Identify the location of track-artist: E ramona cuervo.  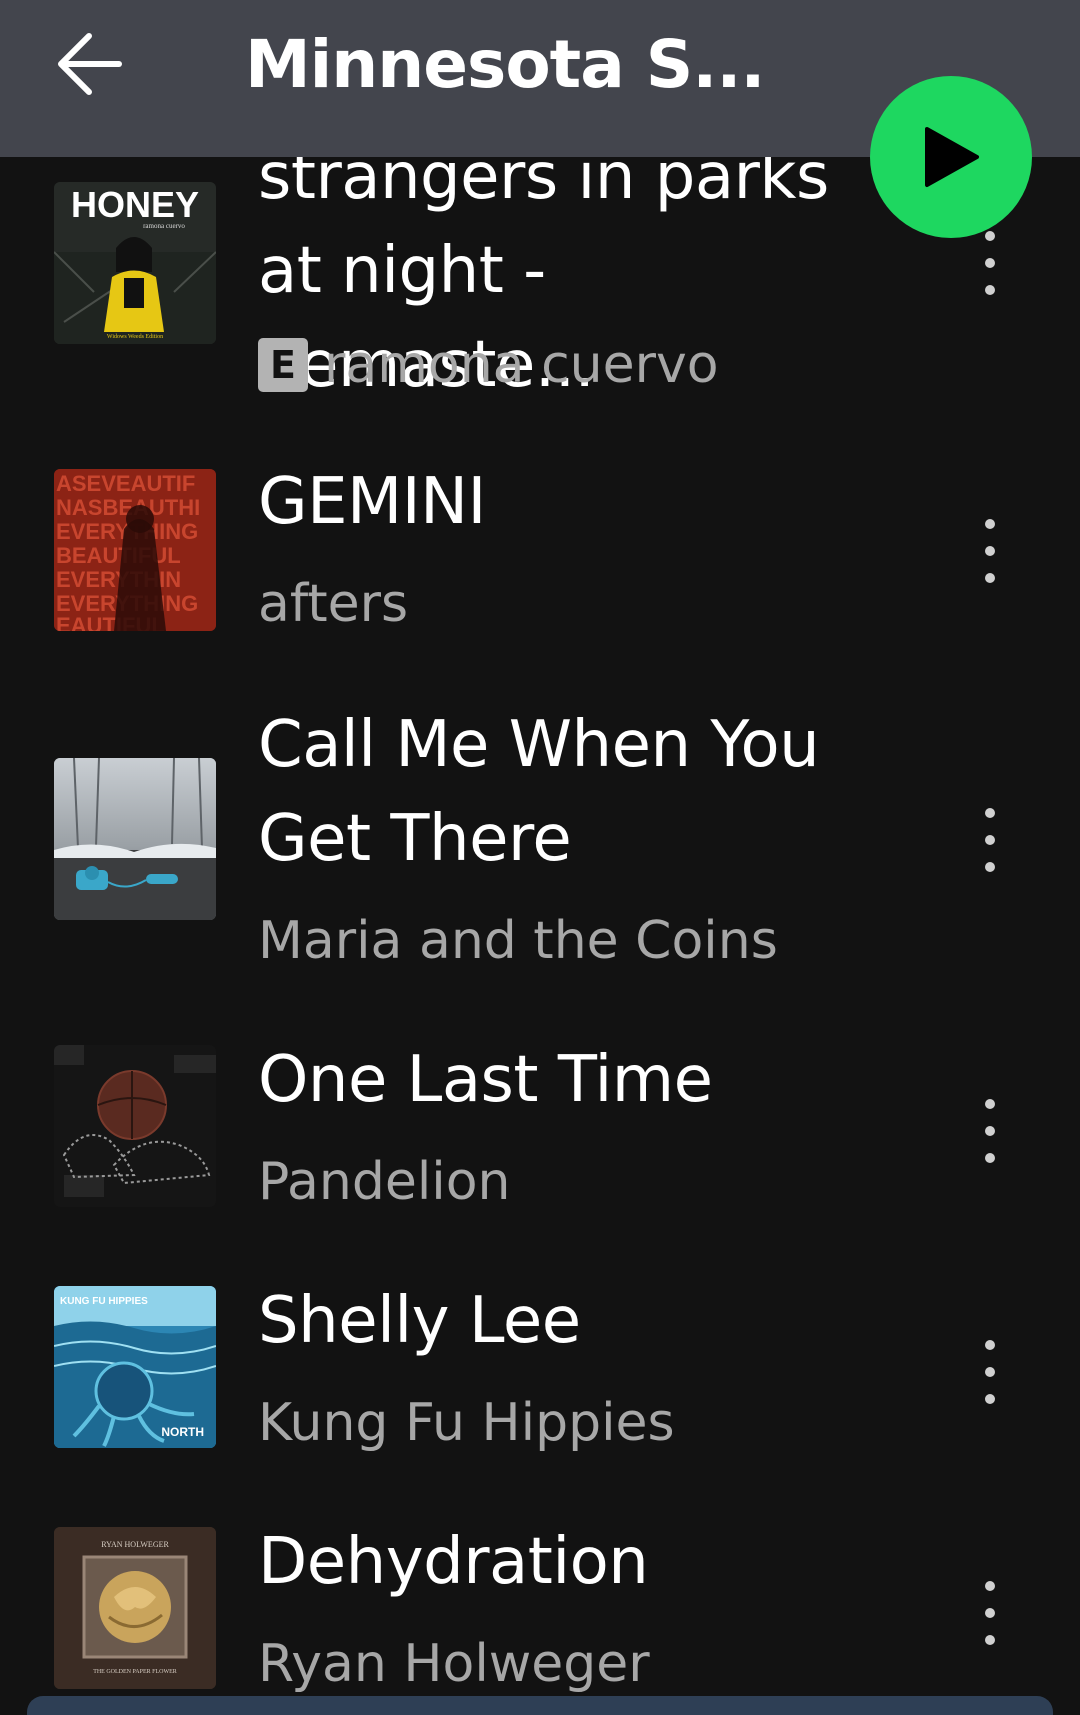
(488, 365).